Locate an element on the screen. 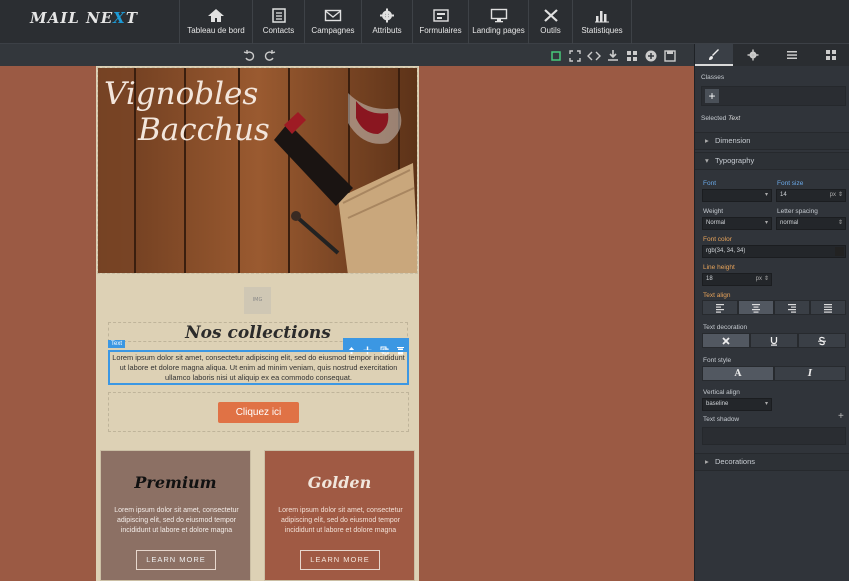 The image size is (849, 581). font-style-italic-button: I is located at coordinates (810, 373).